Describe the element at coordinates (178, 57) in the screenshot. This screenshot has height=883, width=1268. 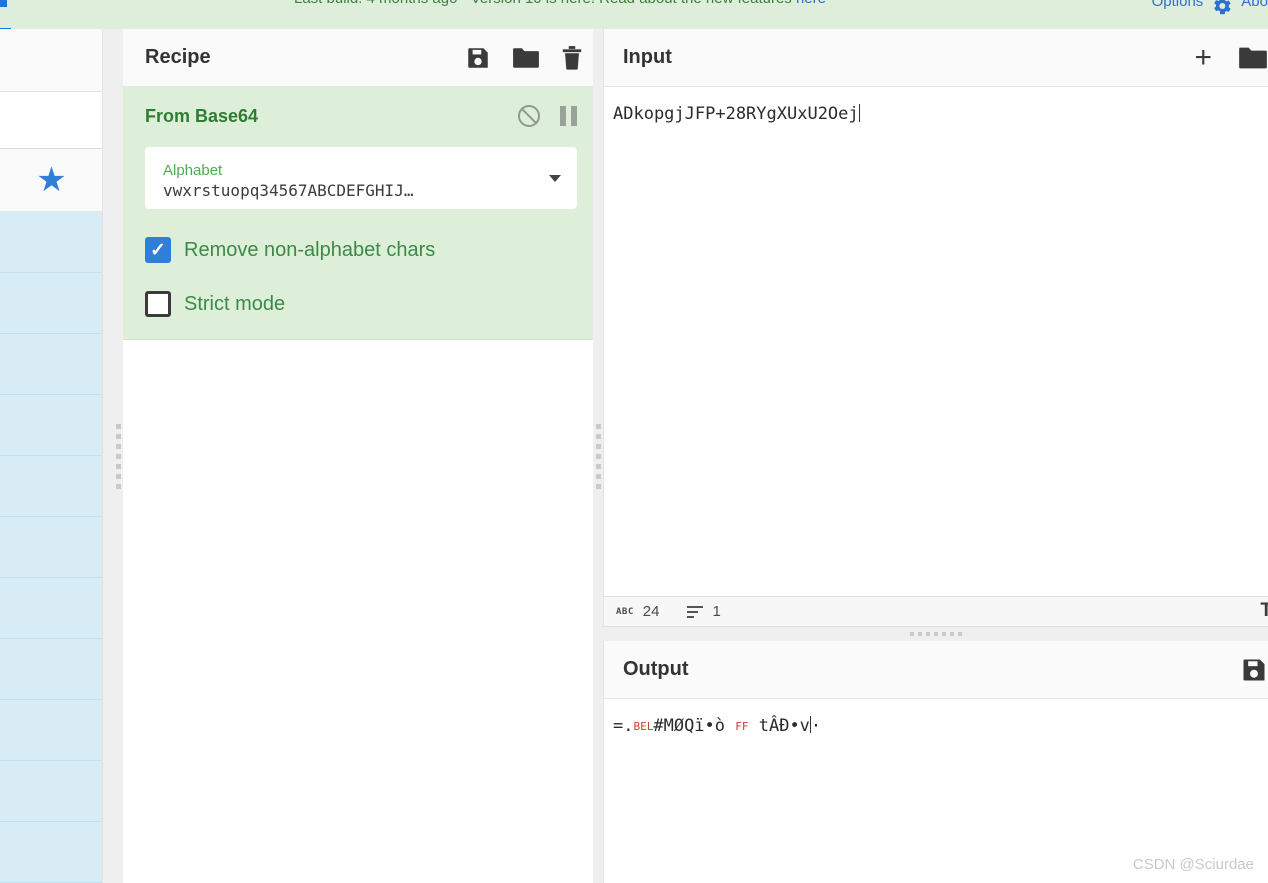
I see `recipe-title: Recipe` at that location.